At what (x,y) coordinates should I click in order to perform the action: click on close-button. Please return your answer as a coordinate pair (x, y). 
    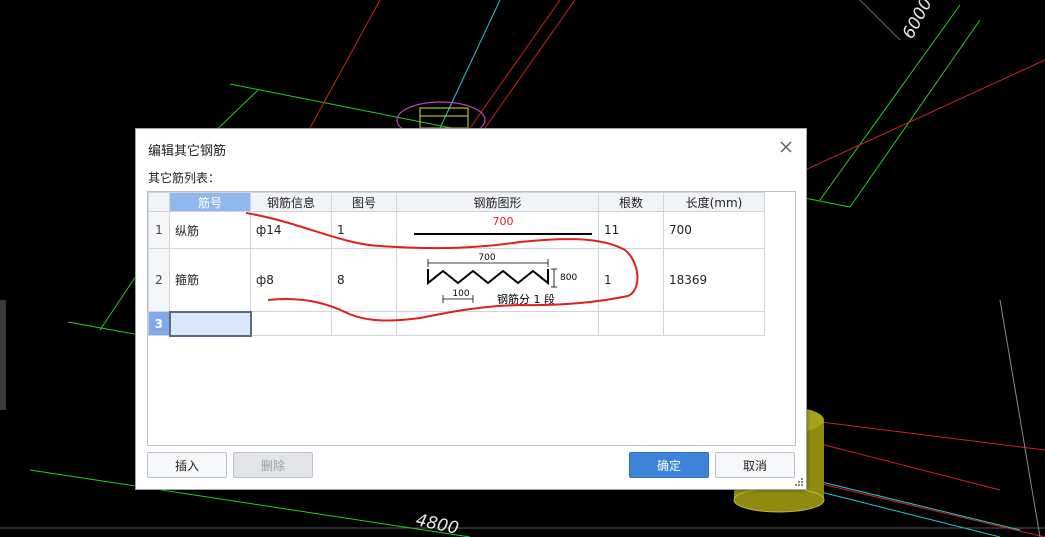
    Looking at the image, I should click on (786, 147).